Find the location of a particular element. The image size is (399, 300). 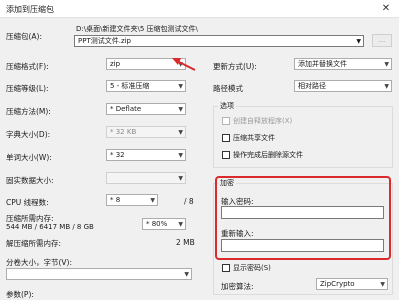

archive-filename-input: PPT测试文件.zip ▼ is located at coordinates (219, 41).